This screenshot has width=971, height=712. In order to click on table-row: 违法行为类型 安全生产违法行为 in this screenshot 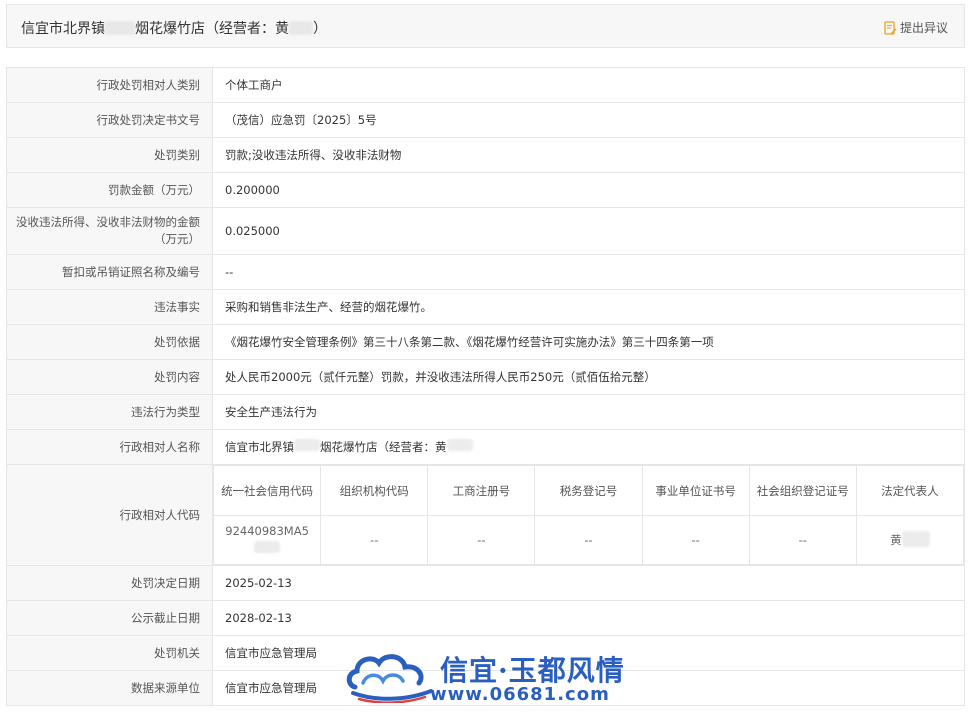, I will do `click(485, 412)`.